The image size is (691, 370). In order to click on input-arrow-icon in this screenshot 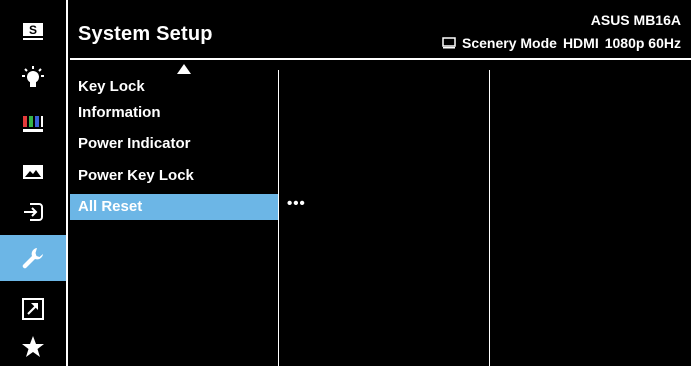, I will do `click(33, 212)`.